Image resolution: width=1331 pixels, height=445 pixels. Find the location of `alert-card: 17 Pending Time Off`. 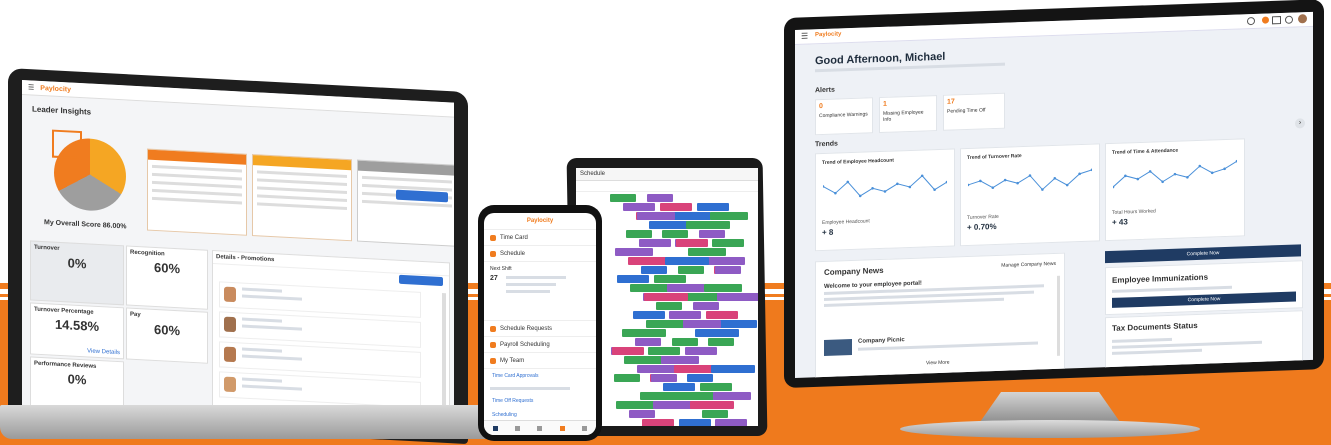

alert-card: 17 Pending Time Off is located at coordinates (974, 111).